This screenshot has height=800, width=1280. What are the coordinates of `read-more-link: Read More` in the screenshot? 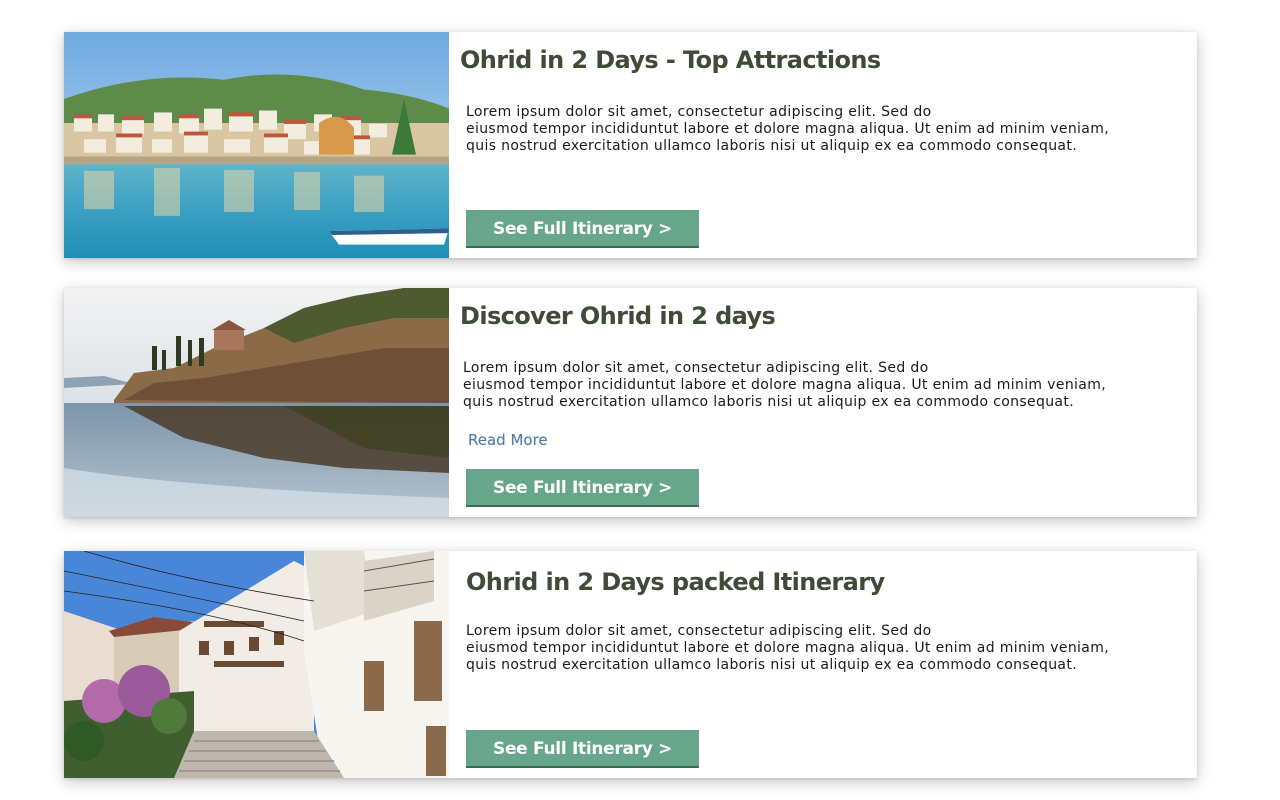 It's located at (508, 440).